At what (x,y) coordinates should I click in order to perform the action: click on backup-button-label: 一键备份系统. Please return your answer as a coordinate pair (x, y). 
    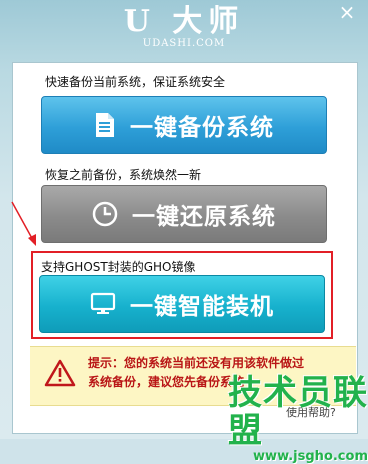
    Looking at the image, I should click on (202, 128).